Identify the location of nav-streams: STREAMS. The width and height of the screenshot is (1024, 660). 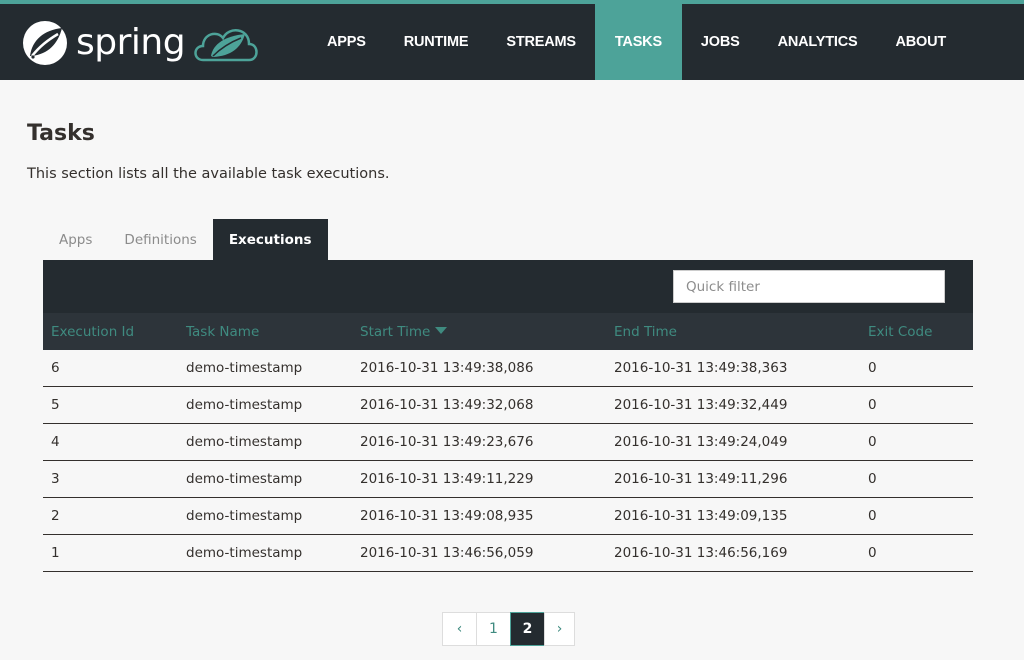
(541, 42).